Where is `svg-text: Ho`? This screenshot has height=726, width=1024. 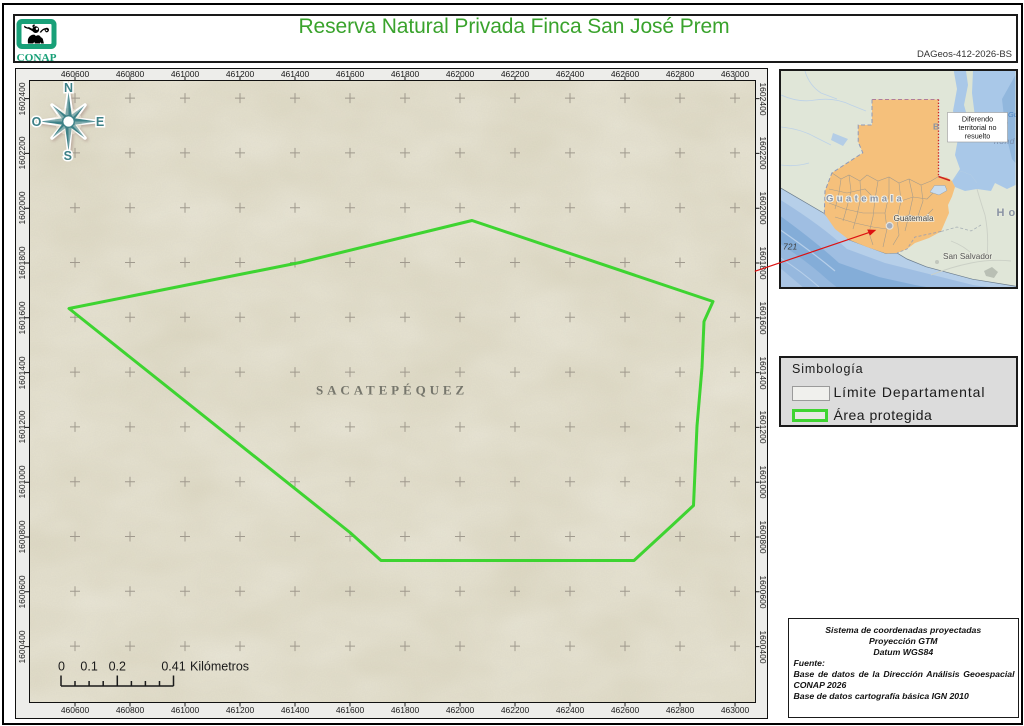 svg-text: Ho is located at coordinates (1006, 213).